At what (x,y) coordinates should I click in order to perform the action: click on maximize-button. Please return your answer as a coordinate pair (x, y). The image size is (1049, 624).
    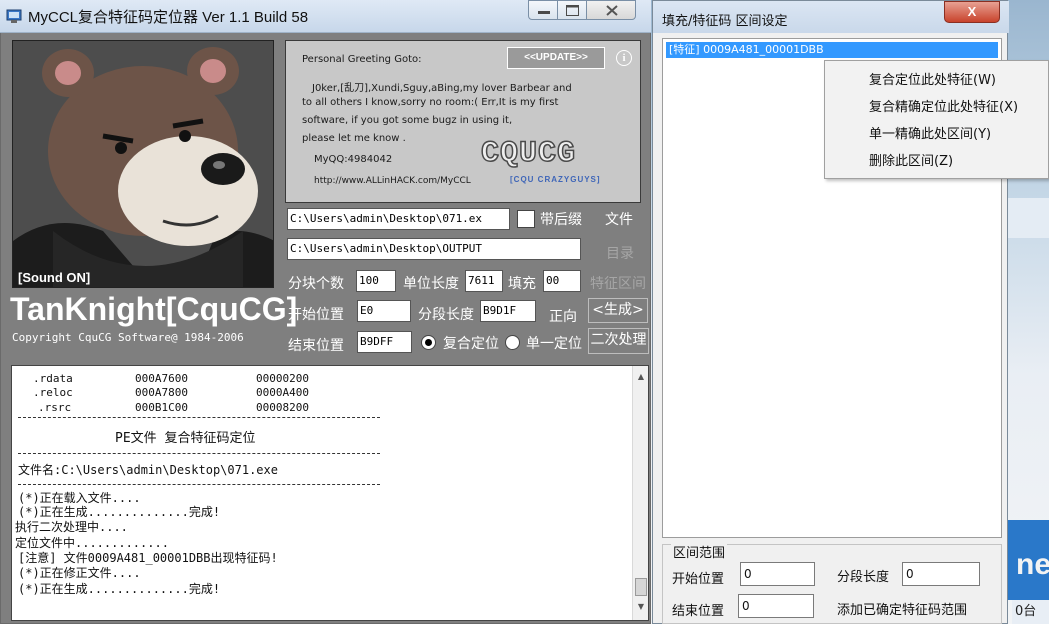
    Looking at the image, I should click on (572, 10).